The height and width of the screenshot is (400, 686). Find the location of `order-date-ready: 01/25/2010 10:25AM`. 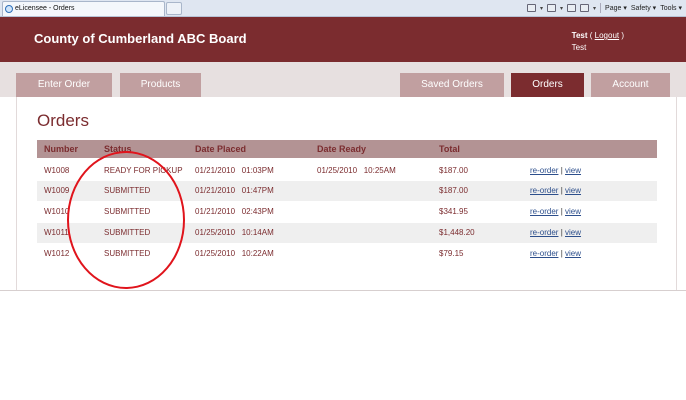

order-date-ready: 01/25/2010 10:25AM is located at coordinates (356, 170).